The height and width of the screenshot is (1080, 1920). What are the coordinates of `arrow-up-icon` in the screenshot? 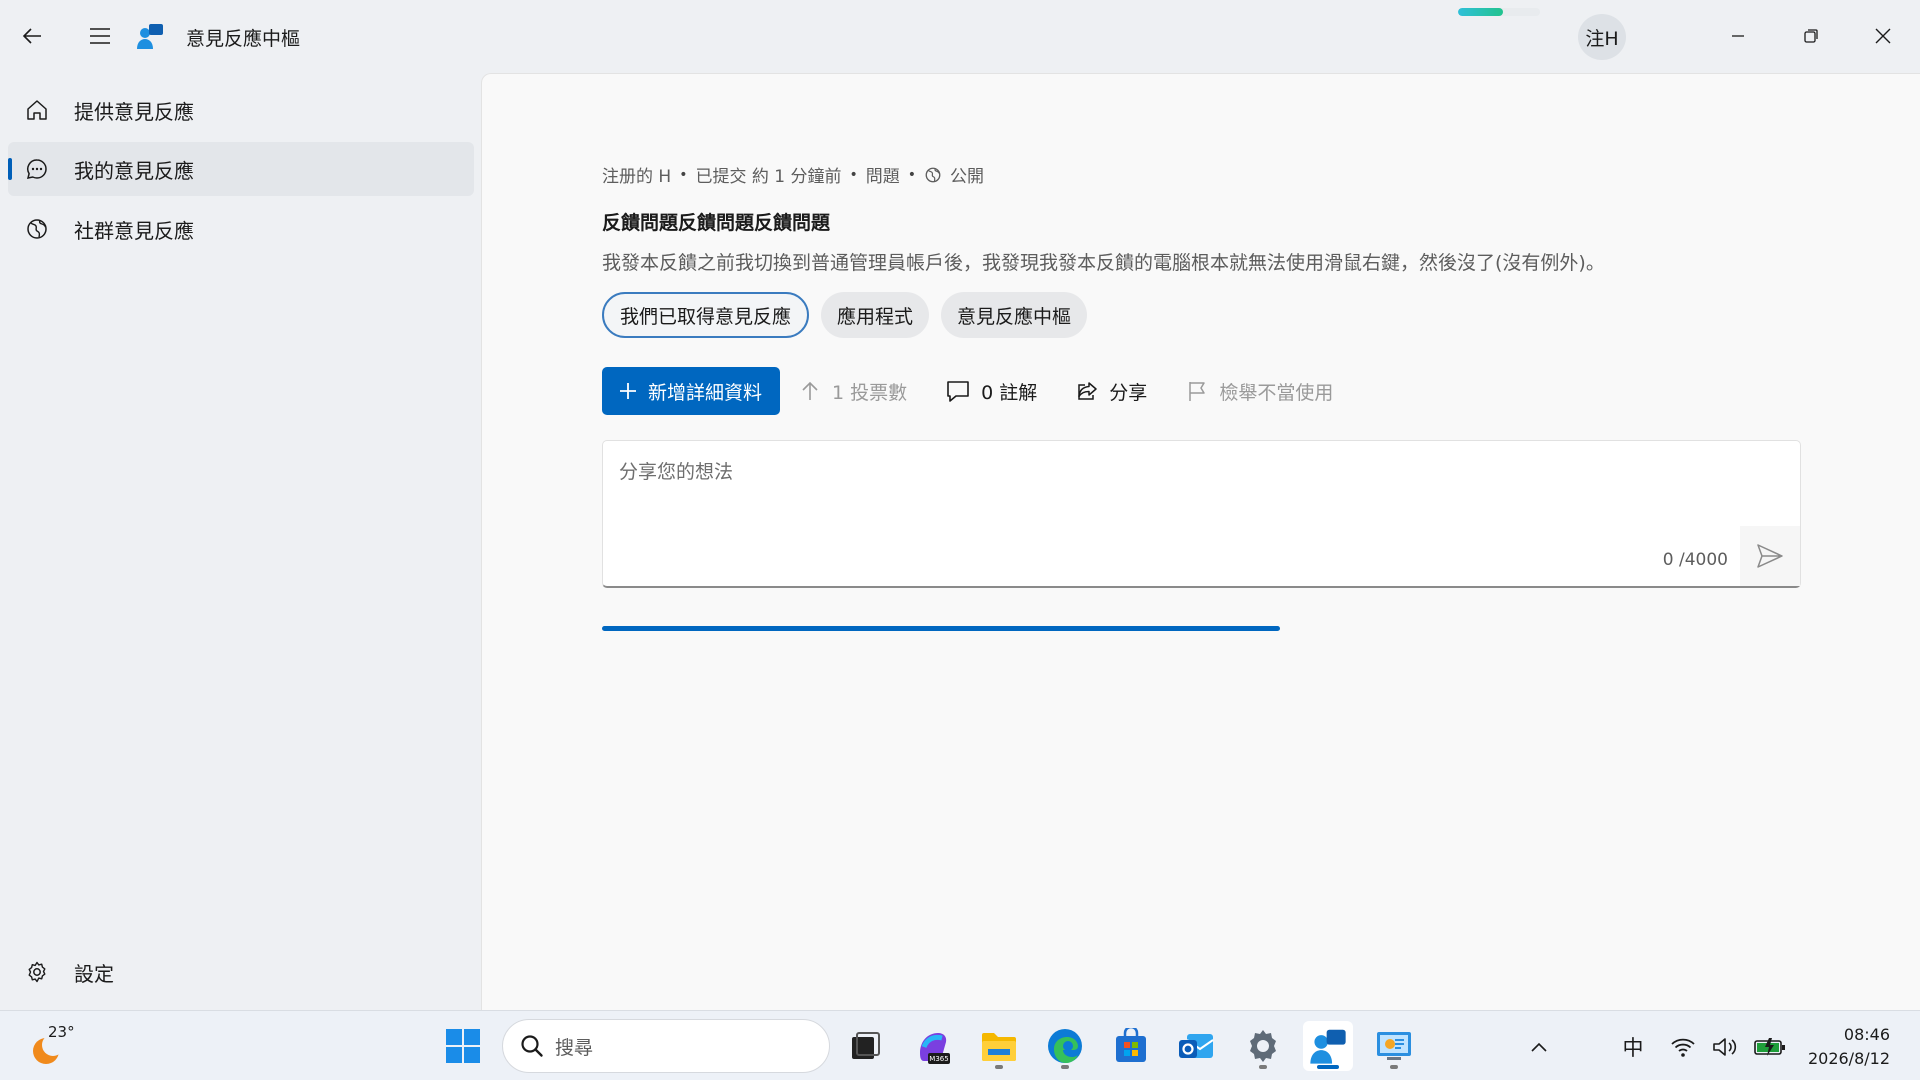 It's located at (810, 390).